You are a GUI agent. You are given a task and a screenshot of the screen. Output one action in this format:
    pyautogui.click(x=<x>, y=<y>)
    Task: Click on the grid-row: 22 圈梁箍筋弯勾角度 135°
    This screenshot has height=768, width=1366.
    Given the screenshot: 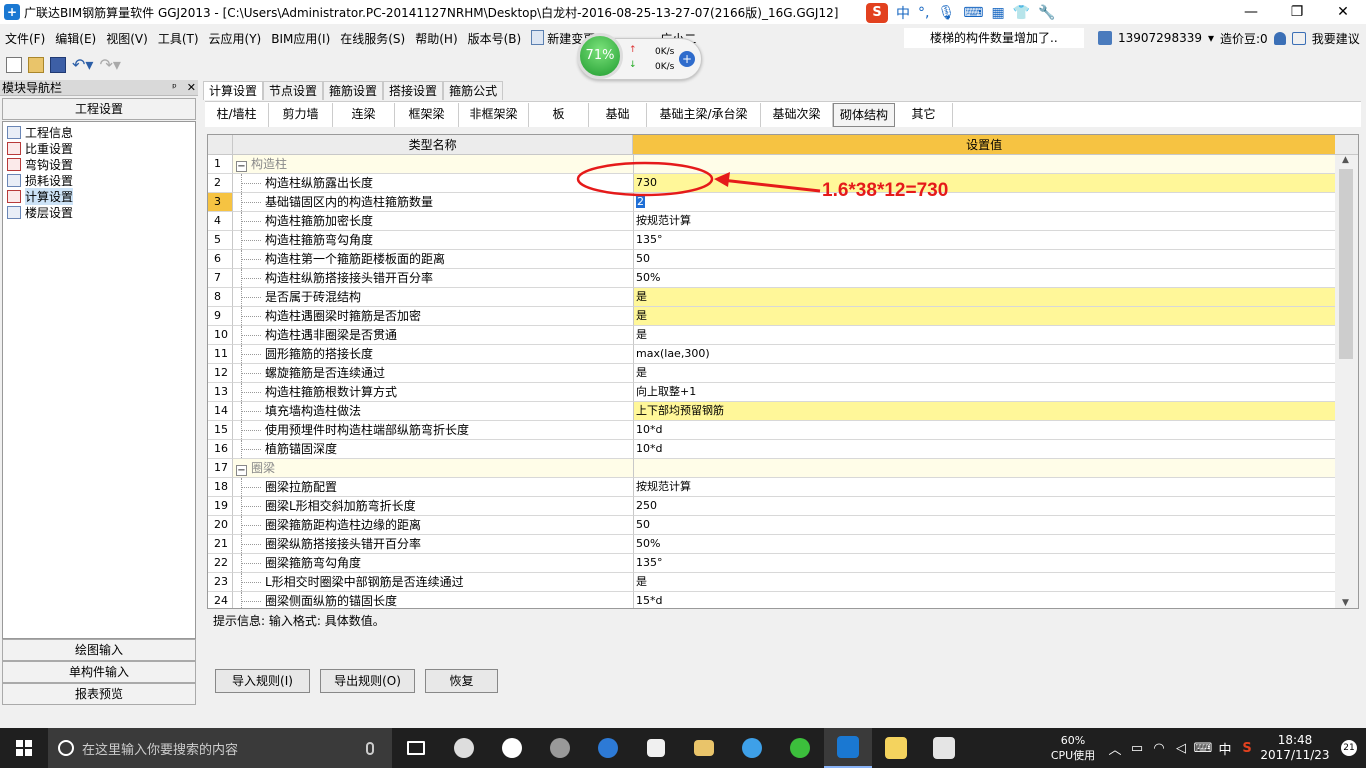 What is the action you would take?
    pyautogui.click(x=783, y=563)
    